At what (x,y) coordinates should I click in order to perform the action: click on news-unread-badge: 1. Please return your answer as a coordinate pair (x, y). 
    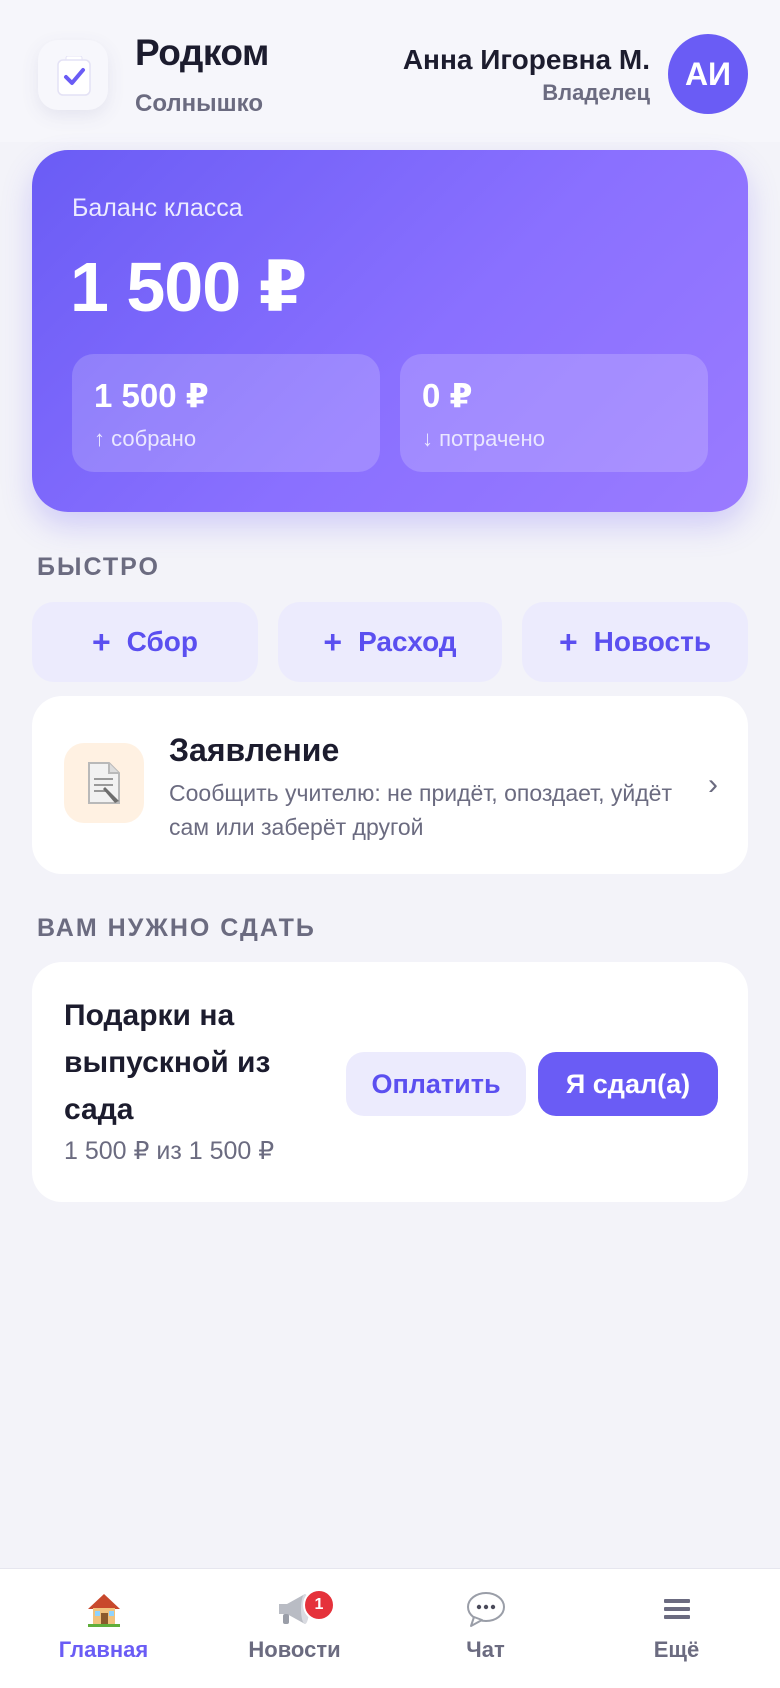
    Looking at the image, I should click on (319, 1605).